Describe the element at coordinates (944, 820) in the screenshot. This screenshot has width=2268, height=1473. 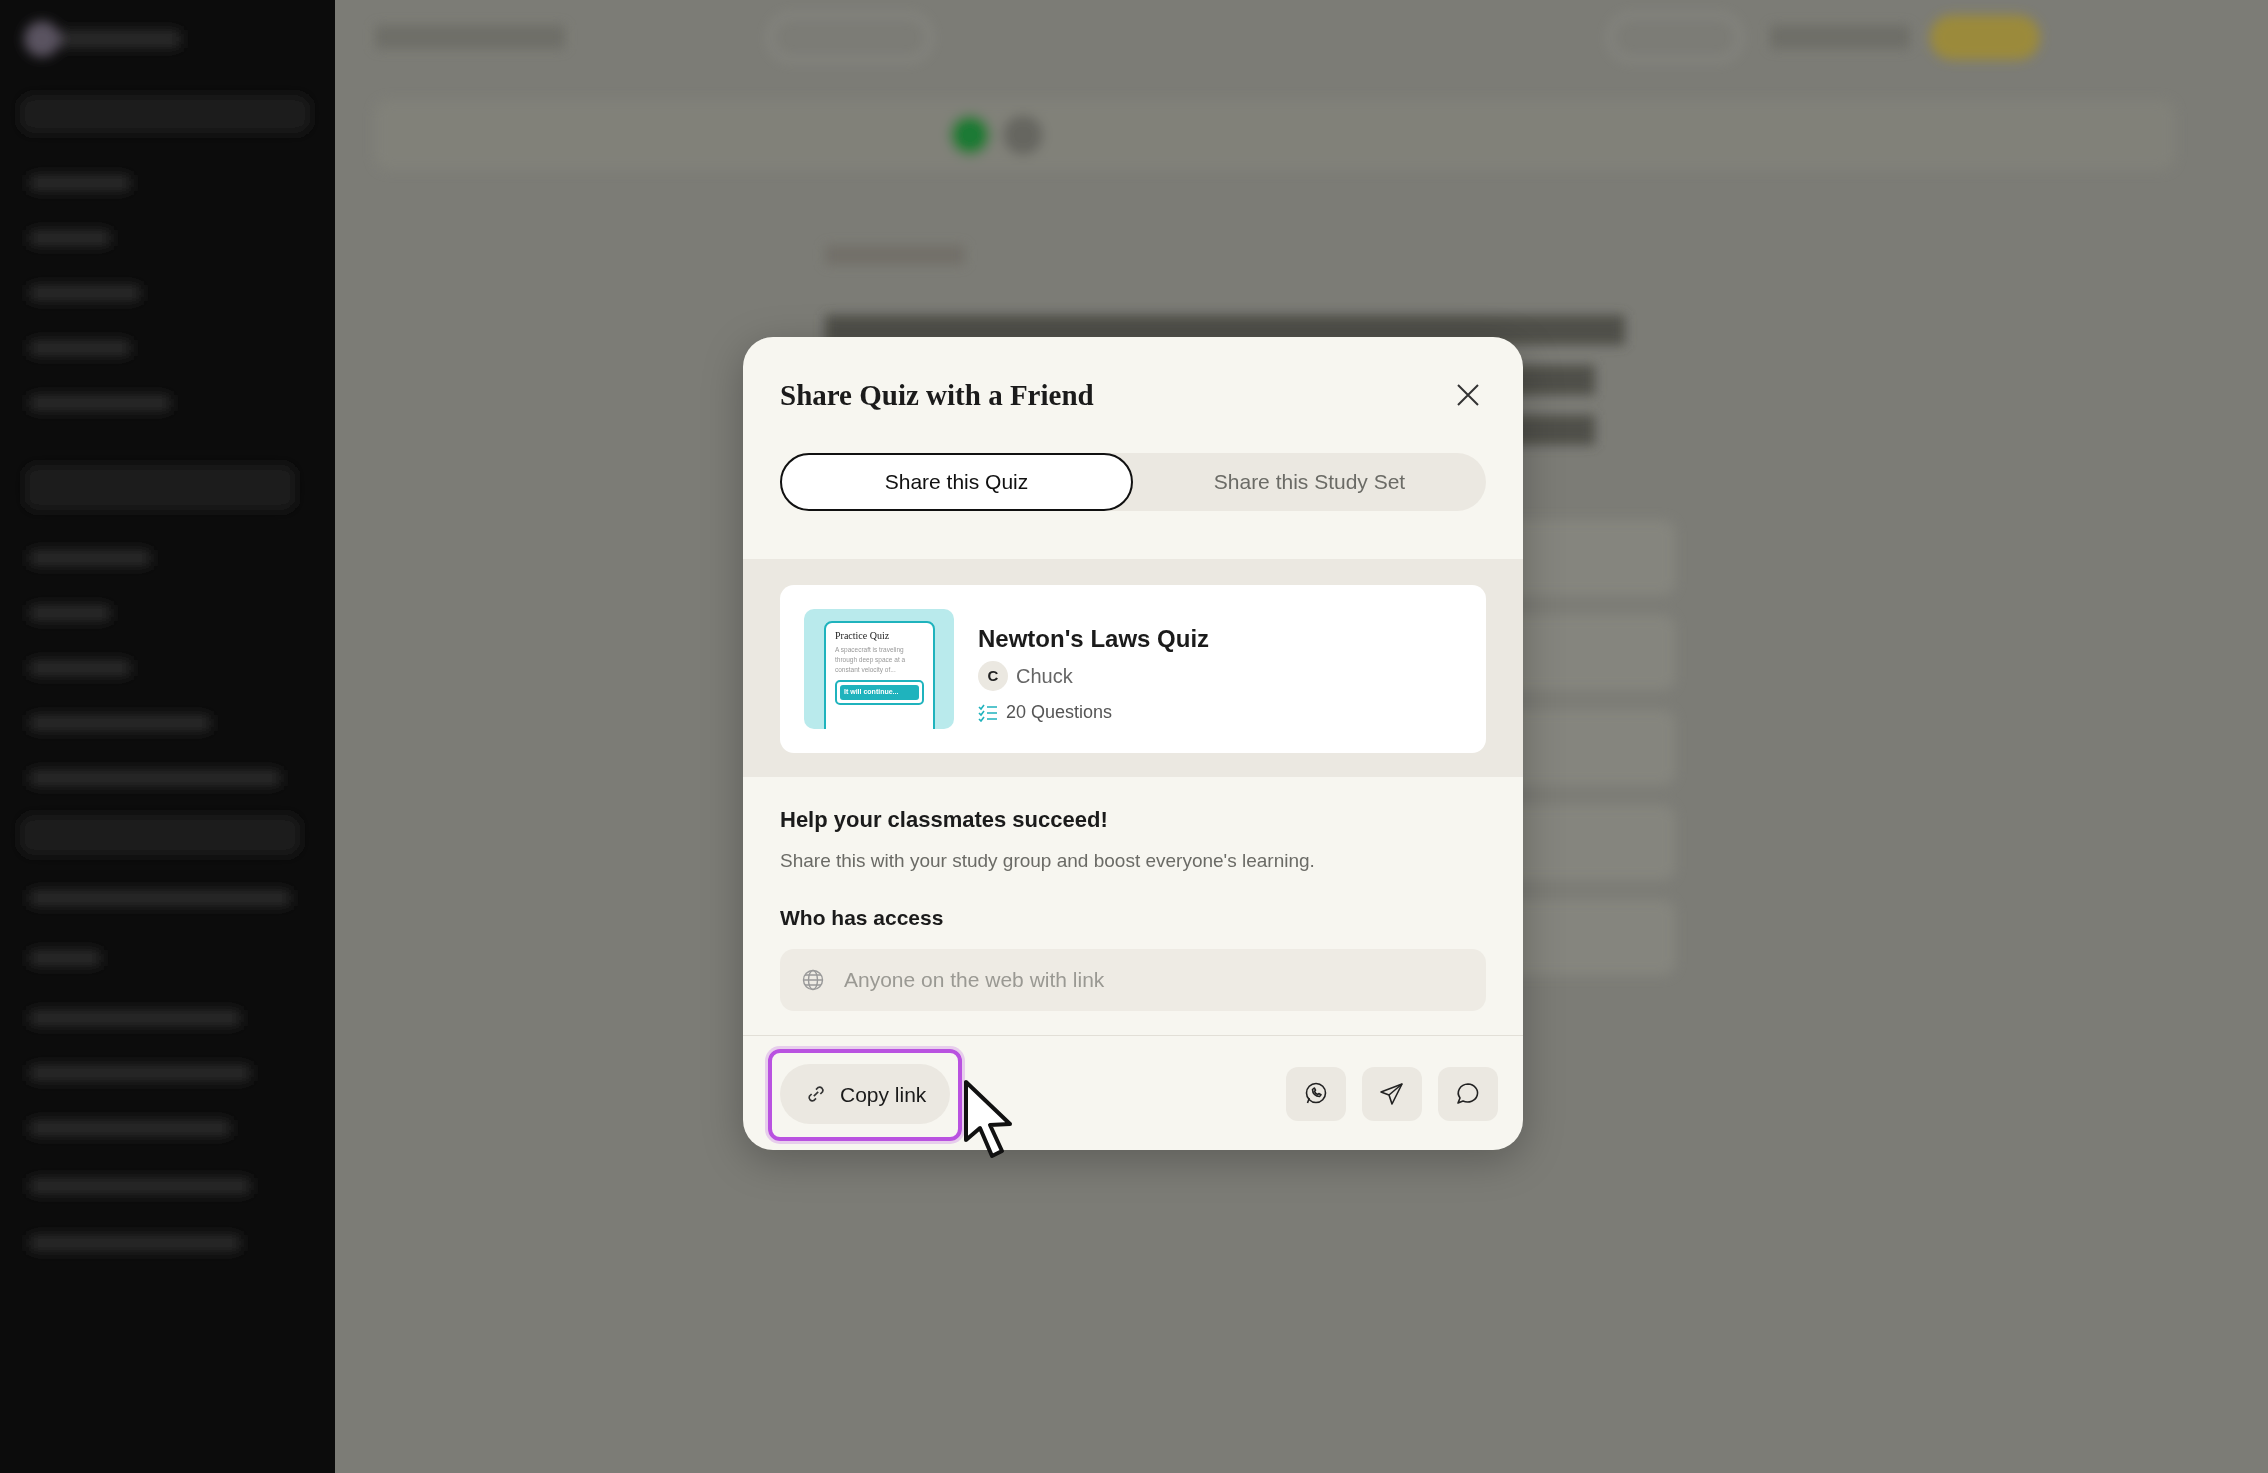
I see `section-heading: Help your classmates succeed!` at that location.